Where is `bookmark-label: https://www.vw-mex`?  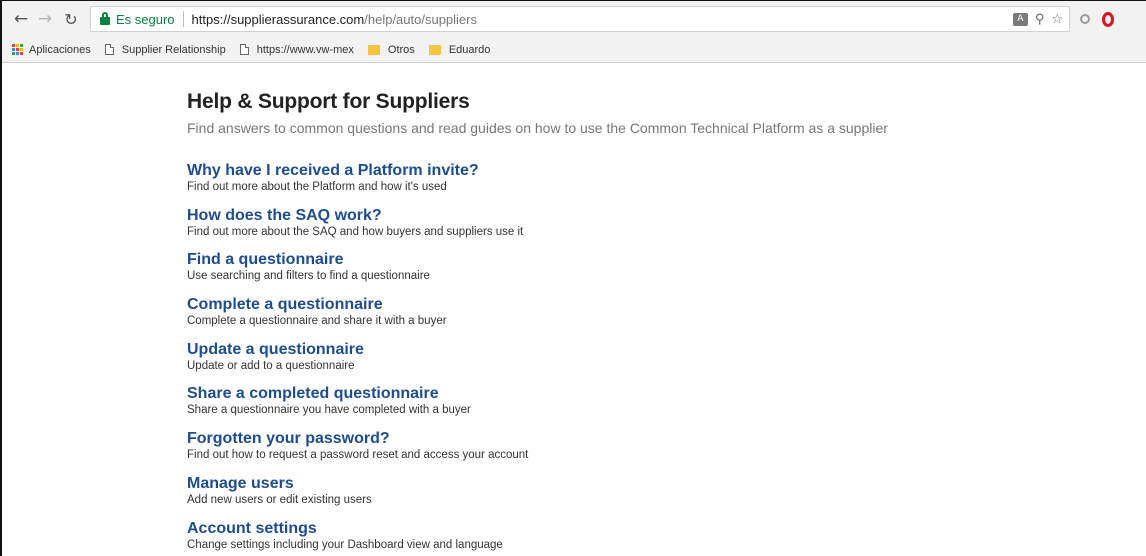 bookmark-label: https://www.vw-mex is located at coordinates (305, 49).